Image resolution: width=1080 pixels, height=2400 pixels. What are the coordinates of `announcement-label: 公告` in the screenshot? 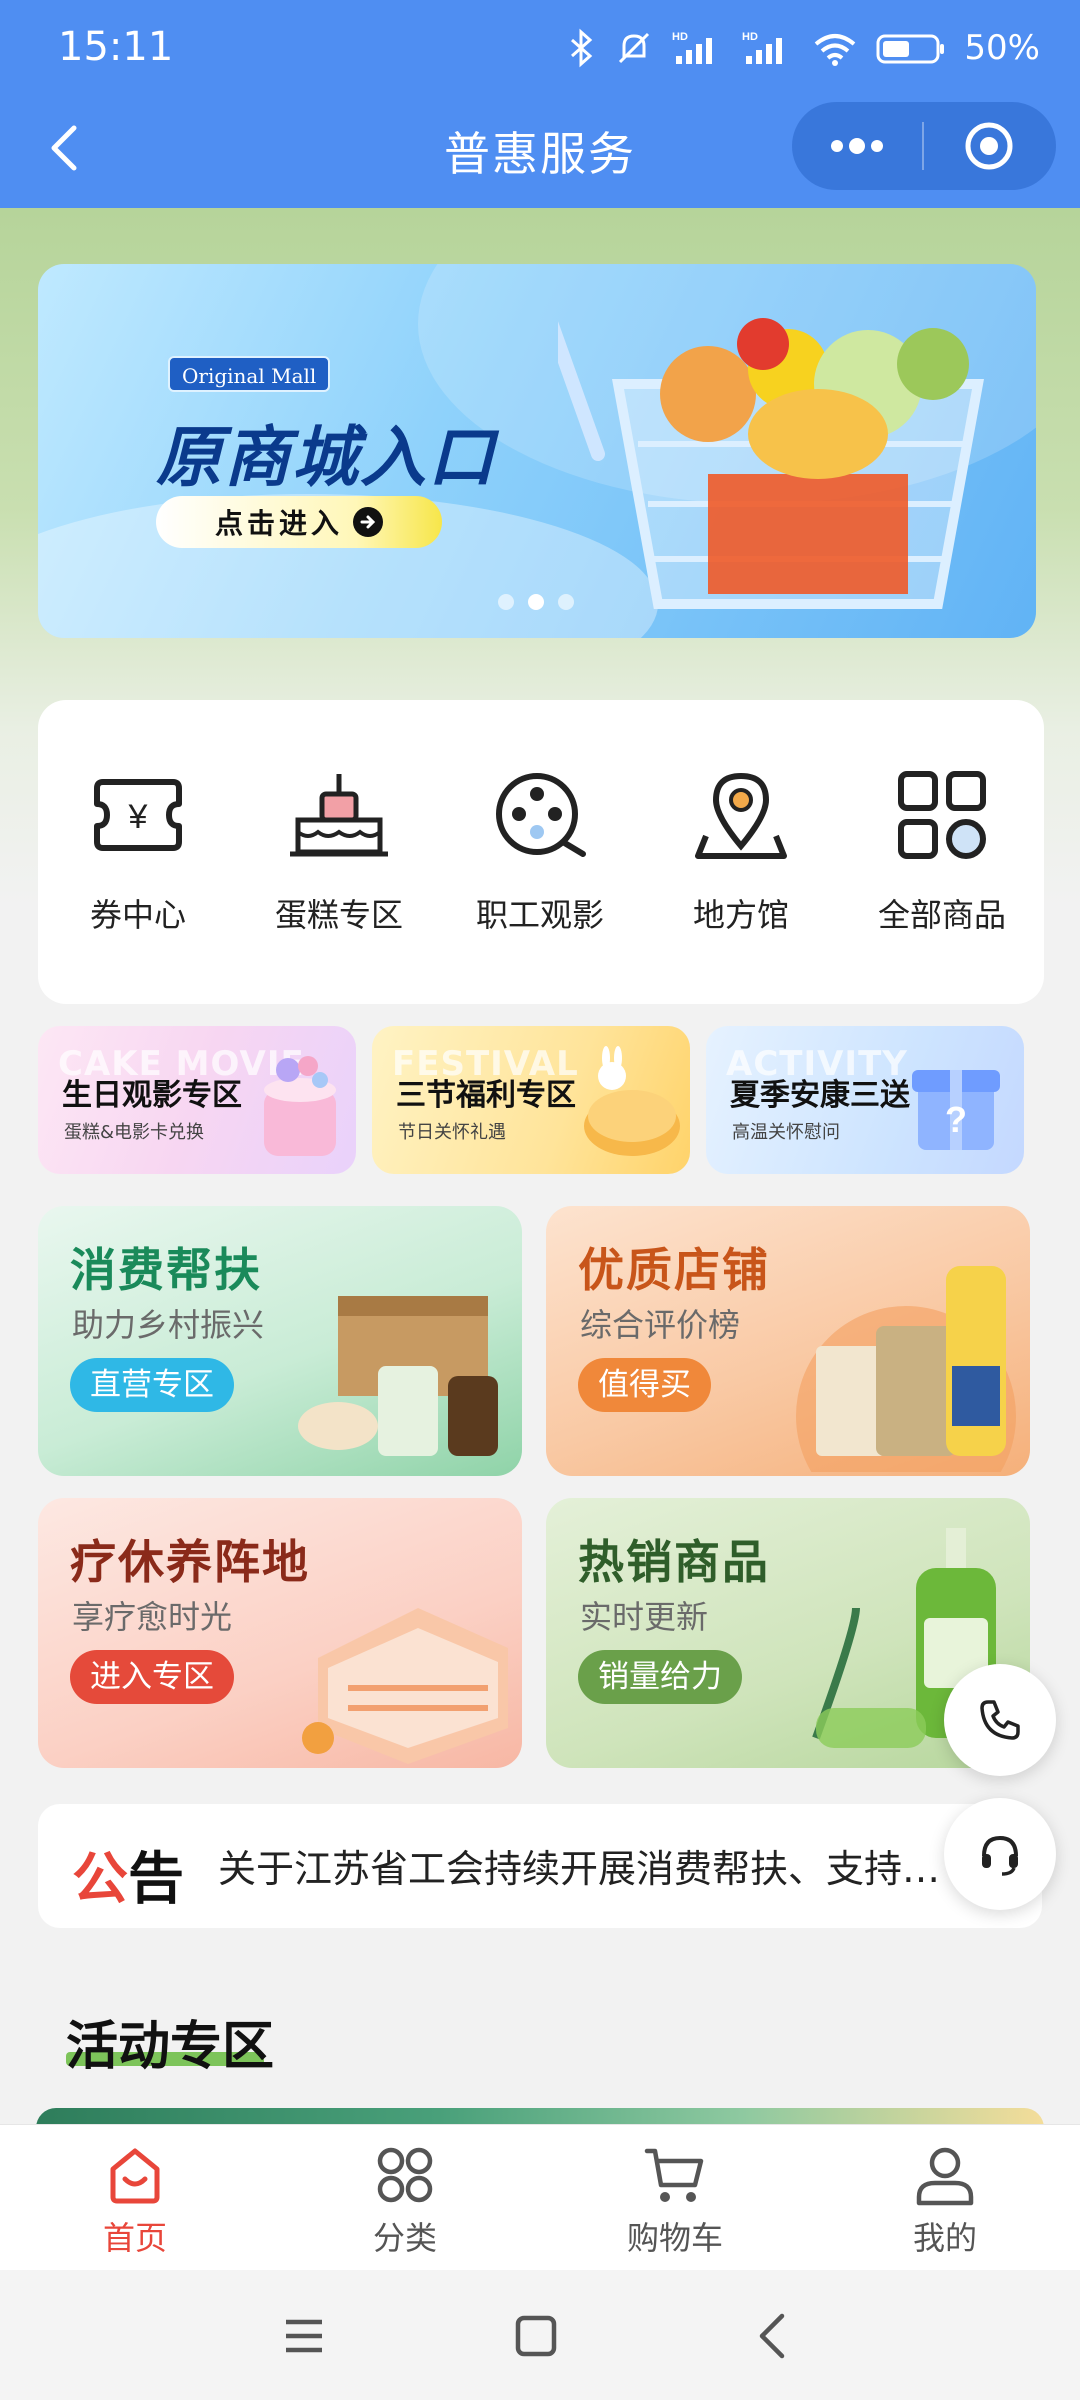 It's located at (128, 1874).